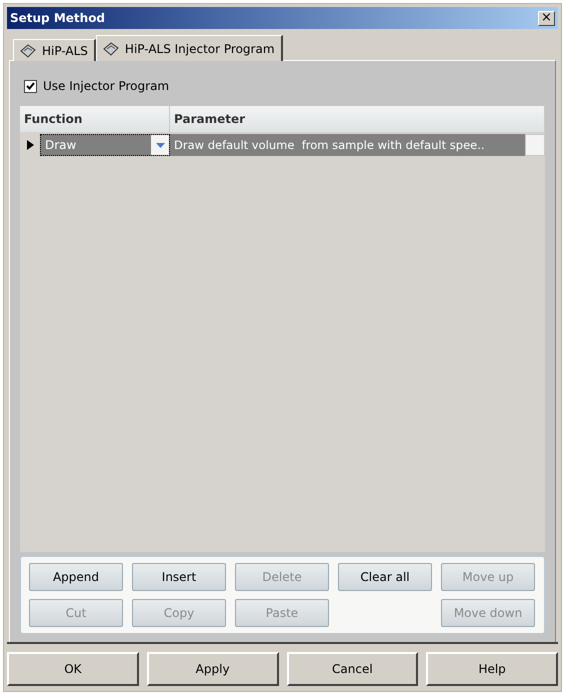 This screenshot has height=695, width=565. What do you see at coordinates (535, 145) in the screenshot?
I see `cell-background` at bounding box center [535, 145].